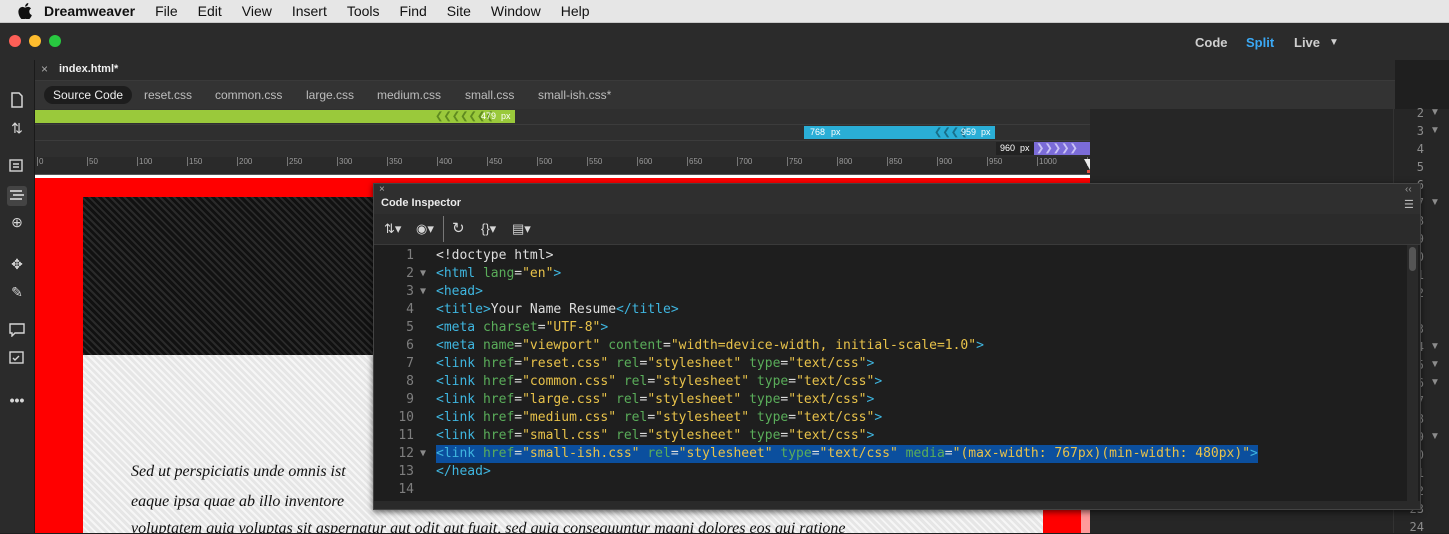 Image resolution: width=1449 pixels, height=534 pixels. What do you see at coordinates (574, 95) in the screenshot?
I see `related-file-small-ish: small-ish.css*` at bounding box center [574, 95].